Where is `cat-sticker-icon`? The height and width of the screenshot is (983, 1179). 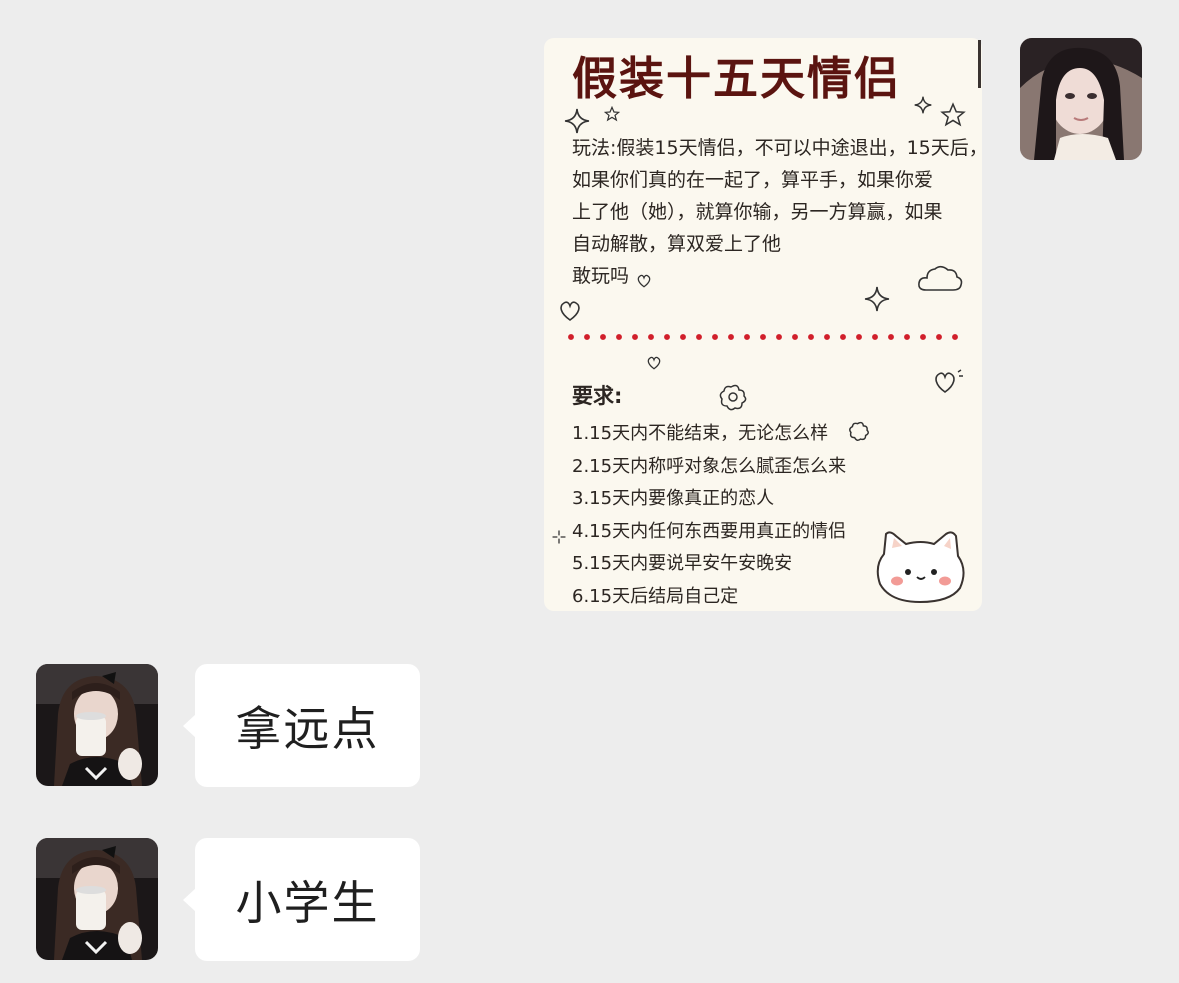
cat-sticker-icon is located at coordinates (921, 566).